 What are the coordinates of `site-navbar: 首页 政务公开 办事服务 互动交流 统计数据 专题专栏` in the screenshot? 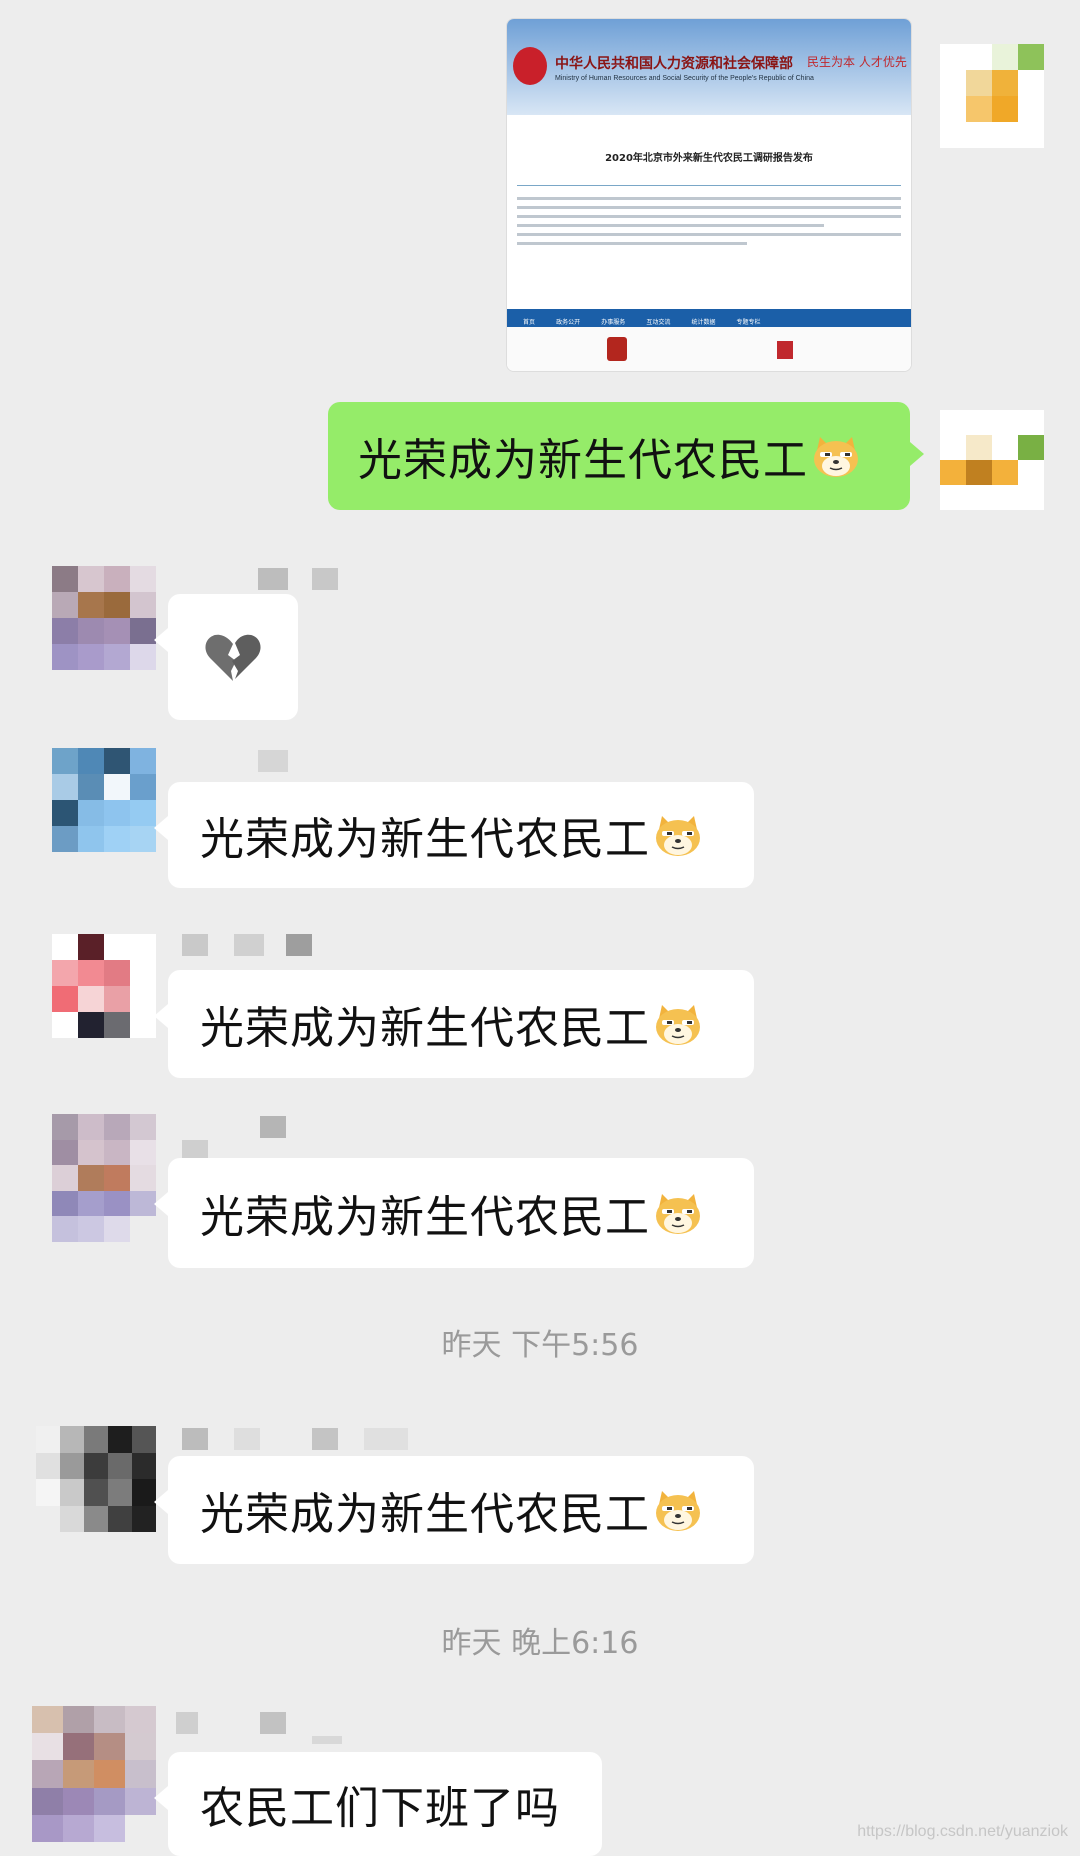 It's located at (709, 318).